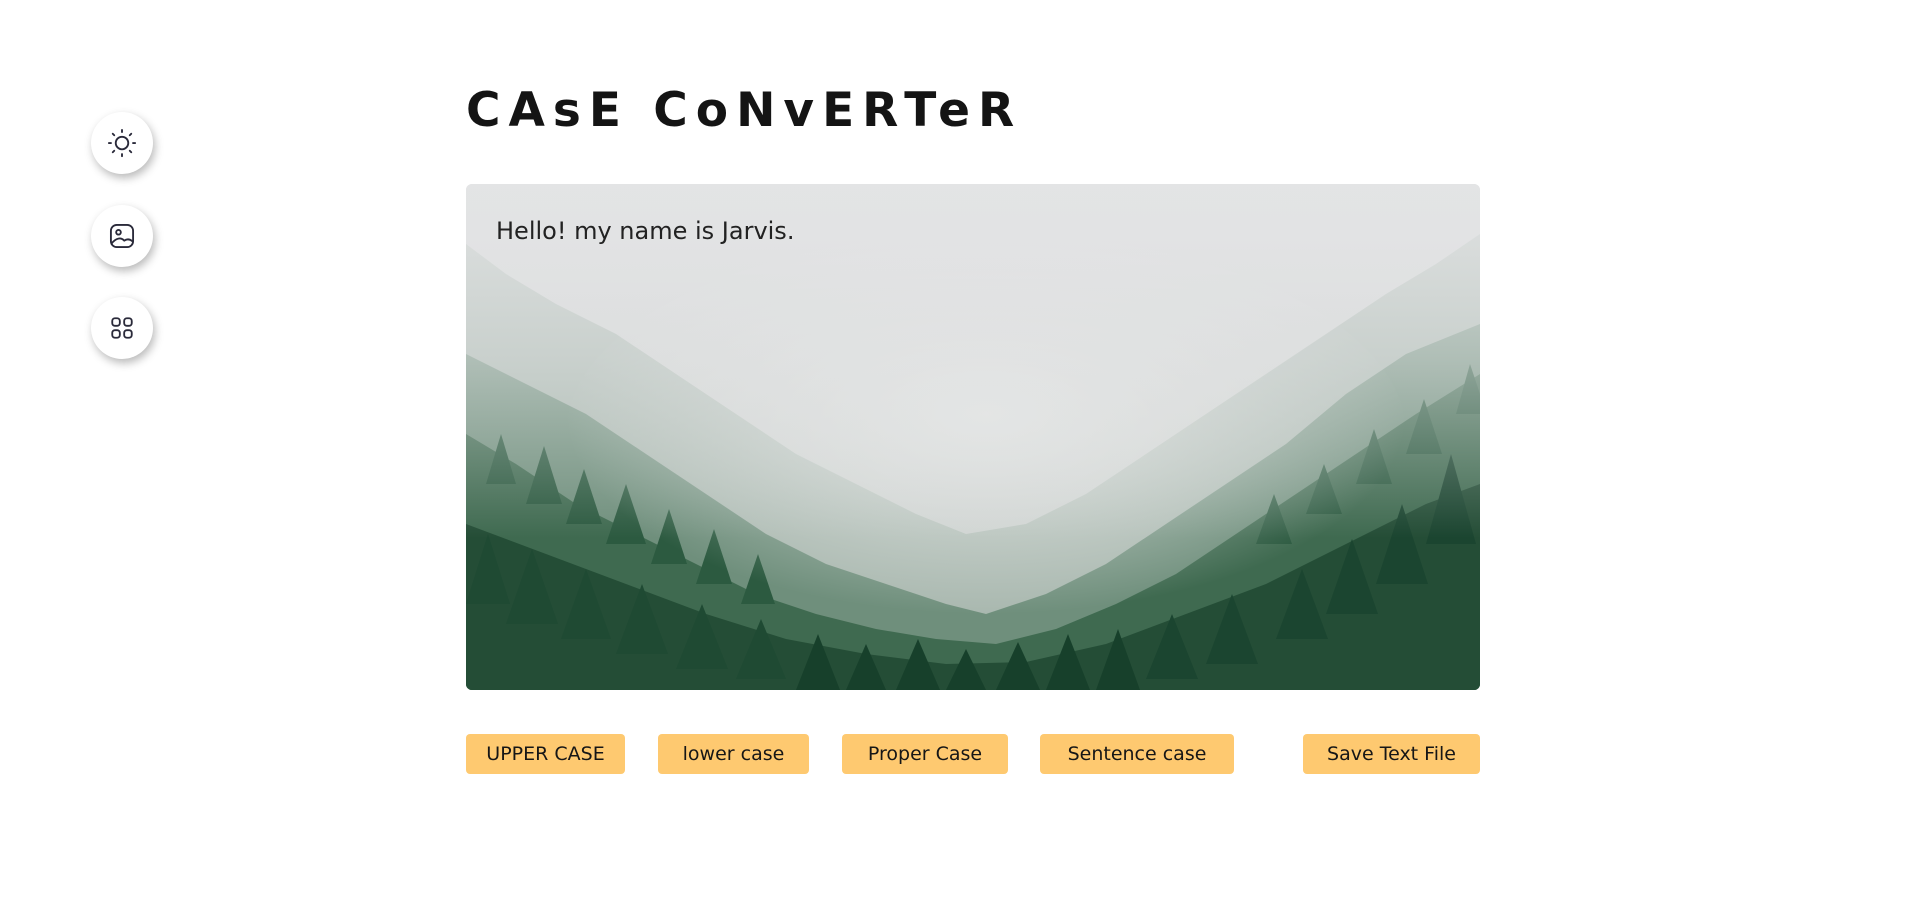 This screenshot has height=920, width=1920. I want to click on background-image-button, so click(122, 236).